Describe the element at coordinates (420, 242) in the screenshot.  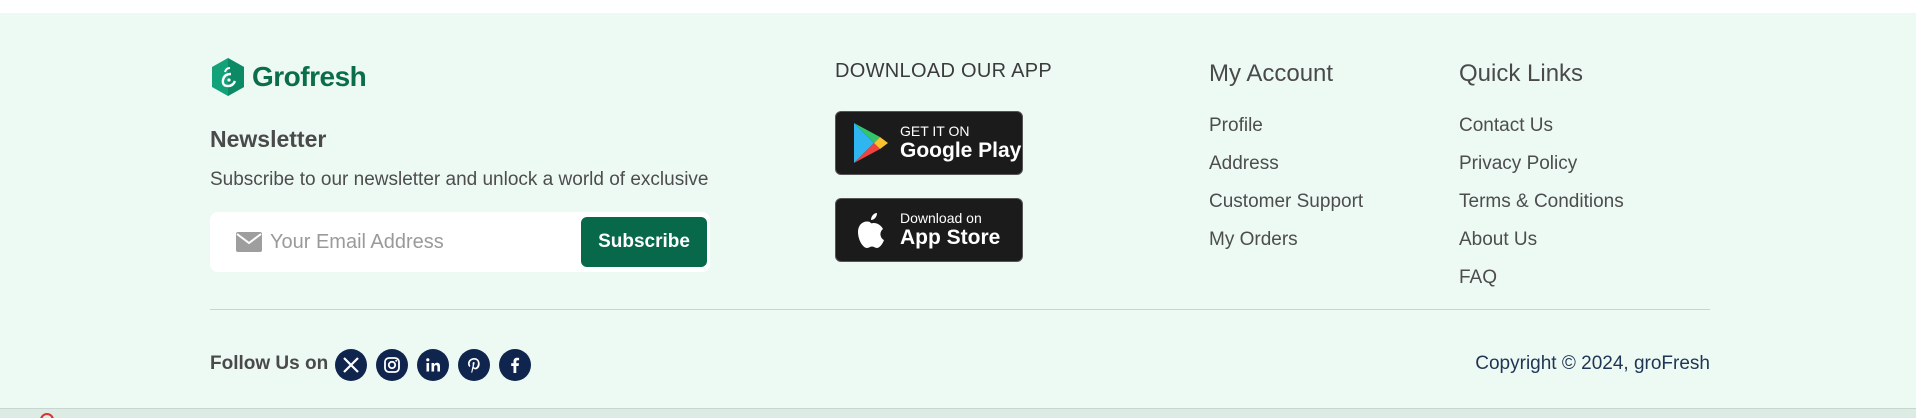
I see `email-input` at that location.